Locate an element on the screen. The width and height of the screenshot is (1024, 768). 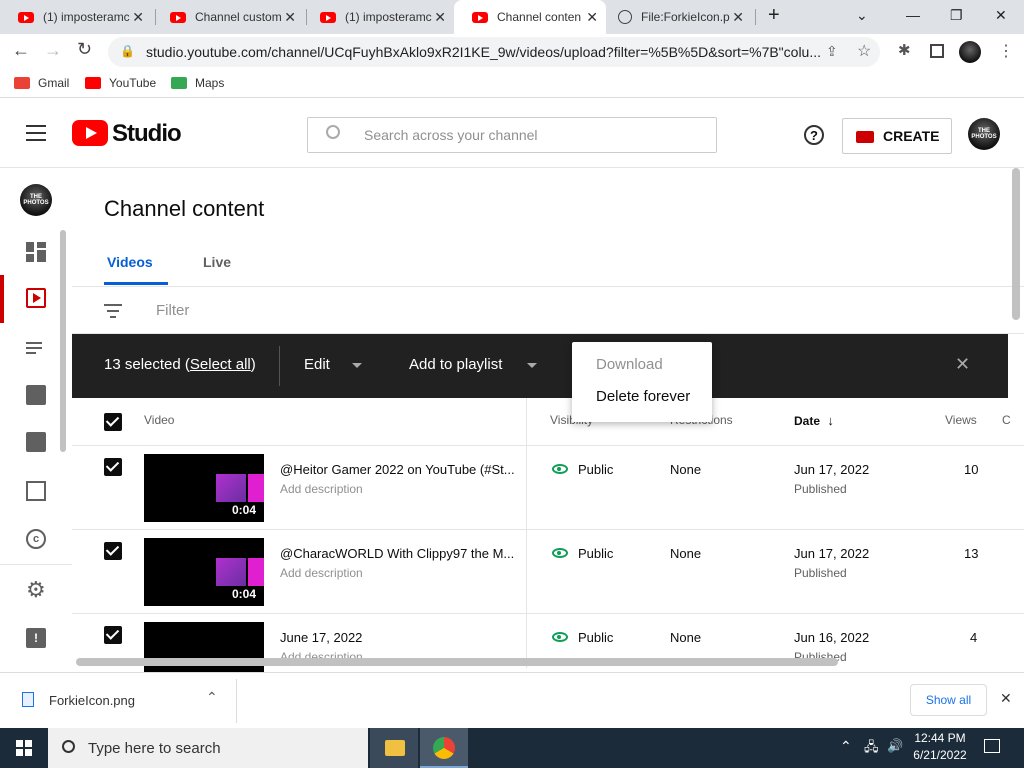
settings-gear-icon: ⚙ is located at coordinates (36, 590).